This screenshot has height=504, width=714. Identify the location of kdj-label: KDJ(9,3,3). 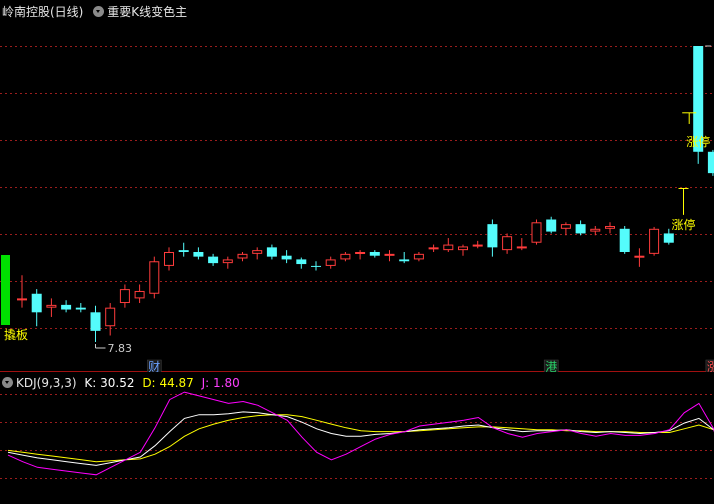
(46, 383).